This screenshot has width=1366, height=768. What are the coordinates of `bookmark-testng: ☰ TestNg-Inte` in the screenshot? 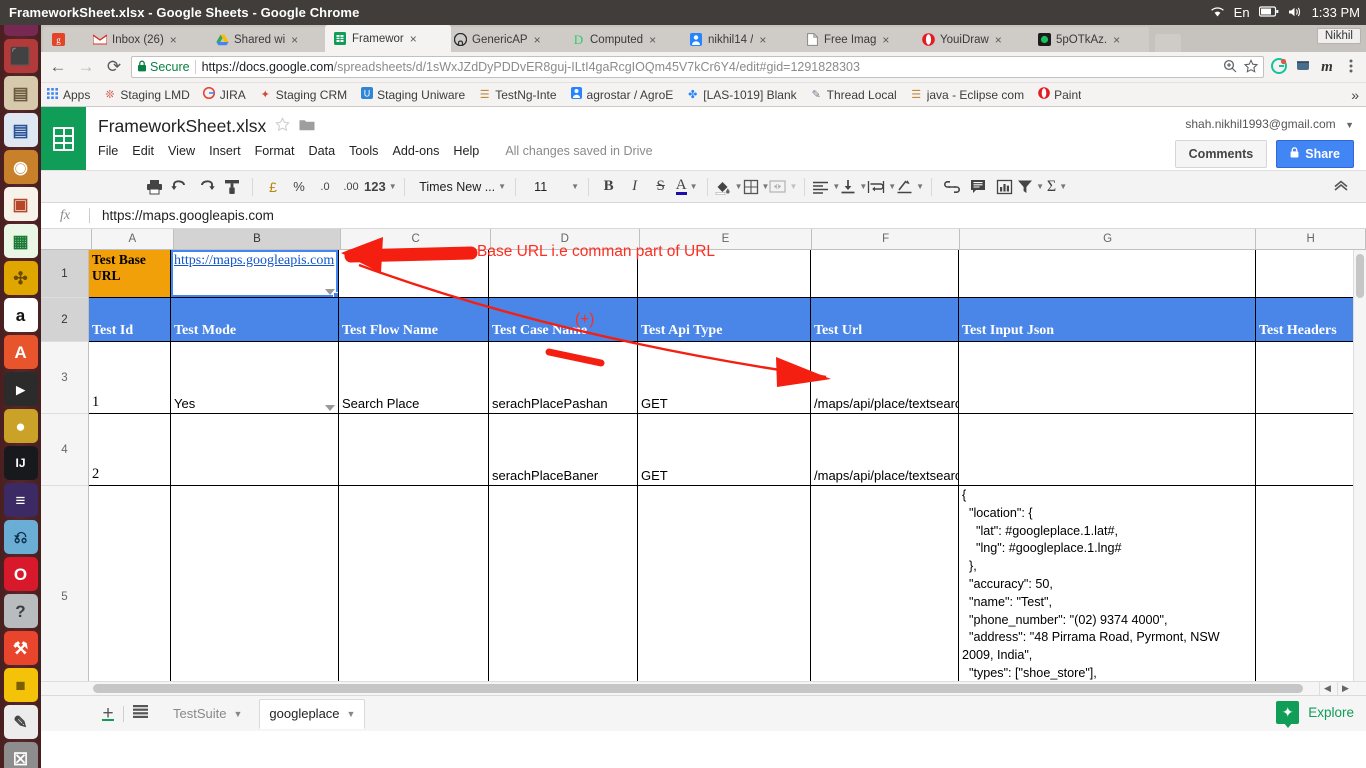 It's located at (517, 95).